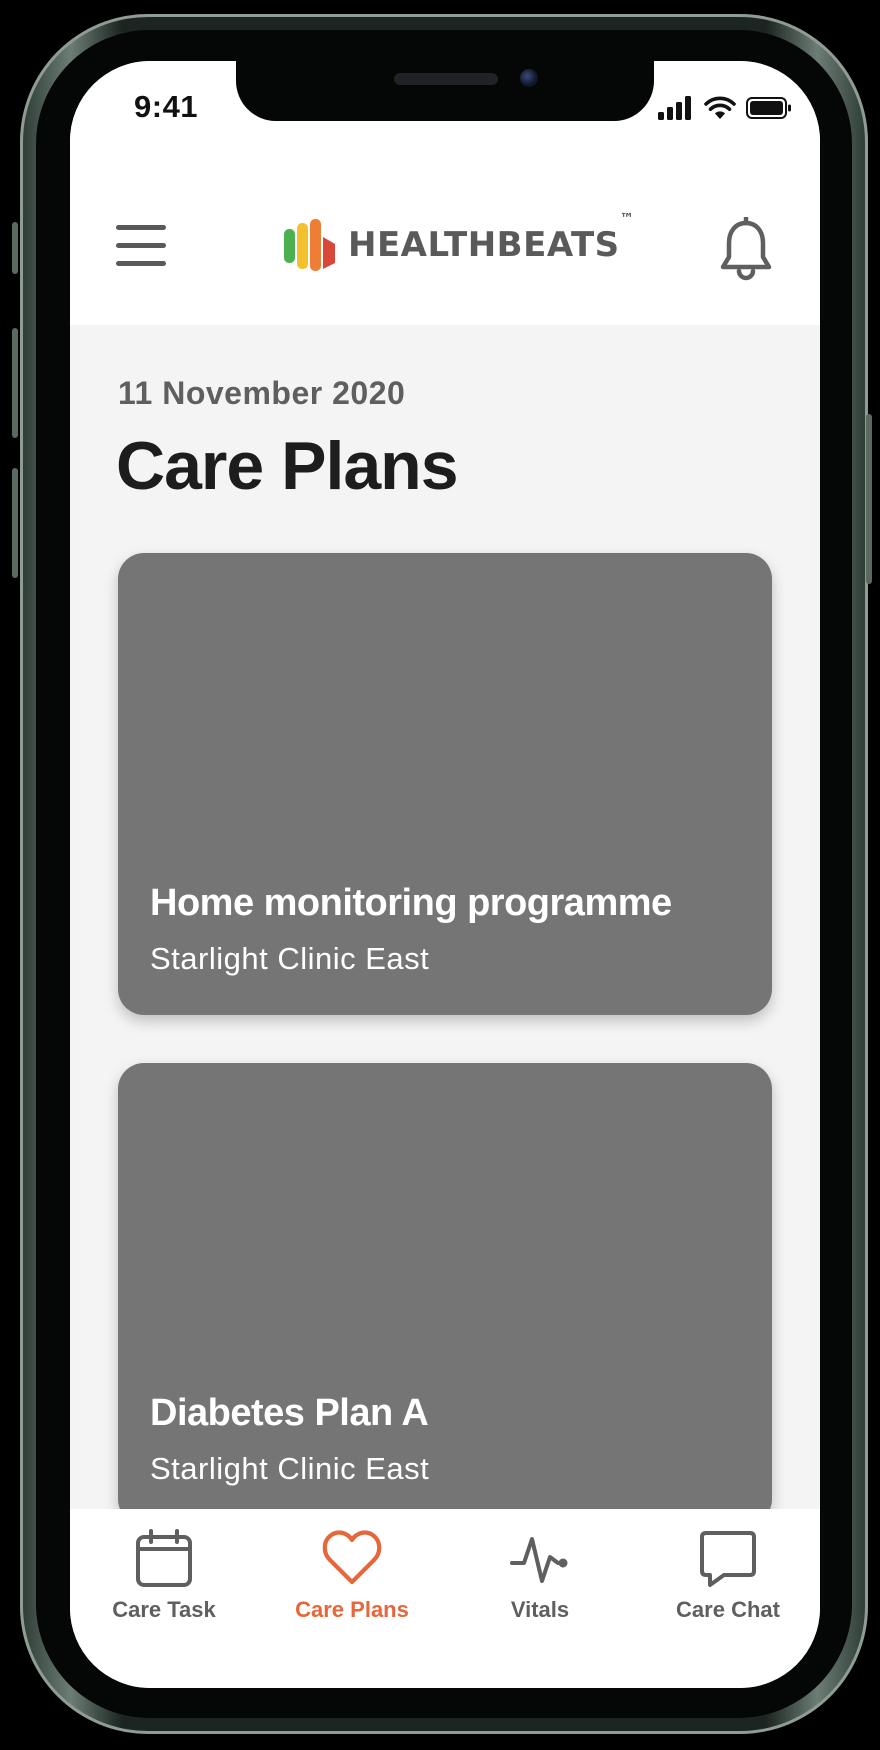 Image resolution: width=880 pixels, height=1750 pixels. Describe the element at coordinates (164, 1609) in the screenshot. I see `tab-label: Care Task` at that location.